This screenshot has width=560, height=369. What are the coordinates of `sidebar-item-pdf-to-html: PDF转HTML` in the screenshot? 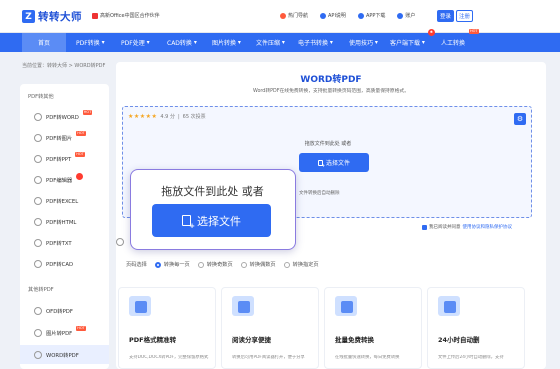 It's located at (64, 221).